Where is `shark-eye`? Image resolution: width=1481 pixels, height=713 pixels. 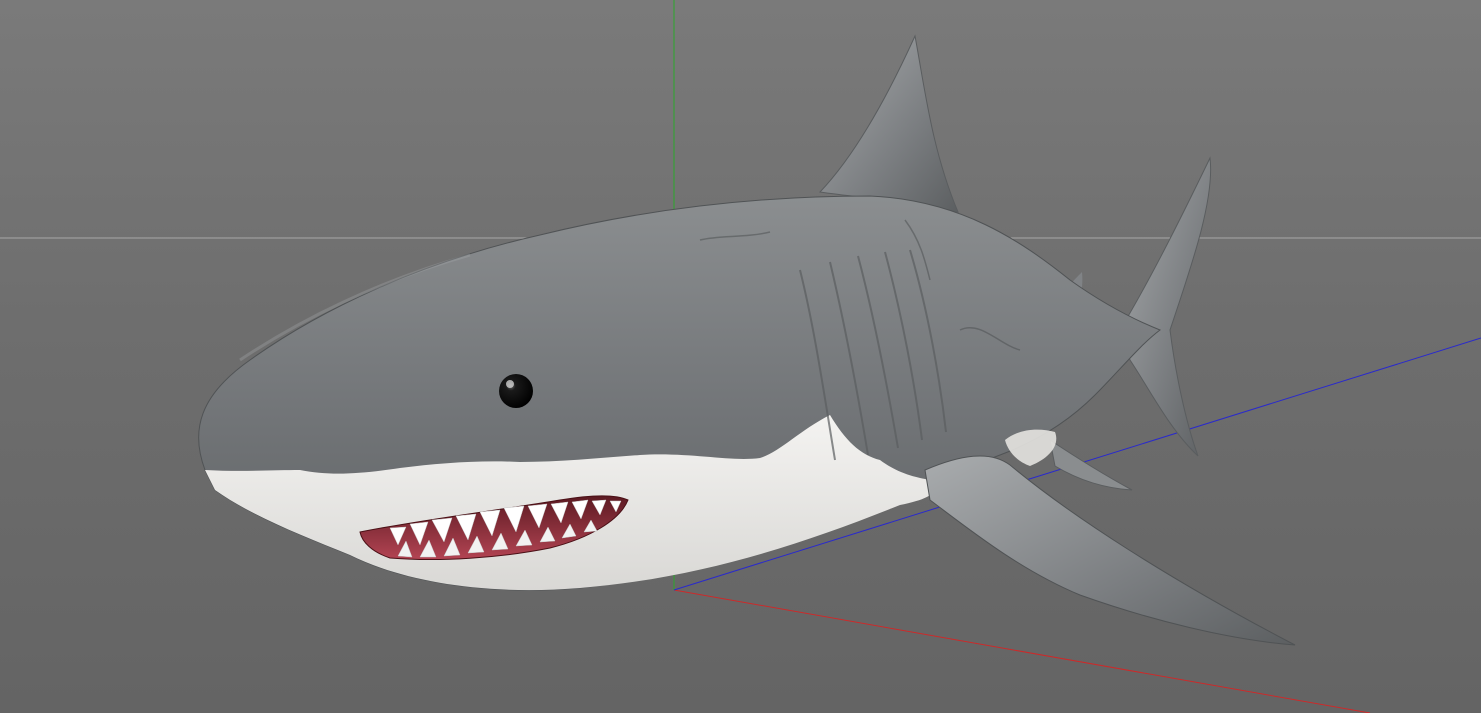 shark-eye is located at coordinates (516, 391).